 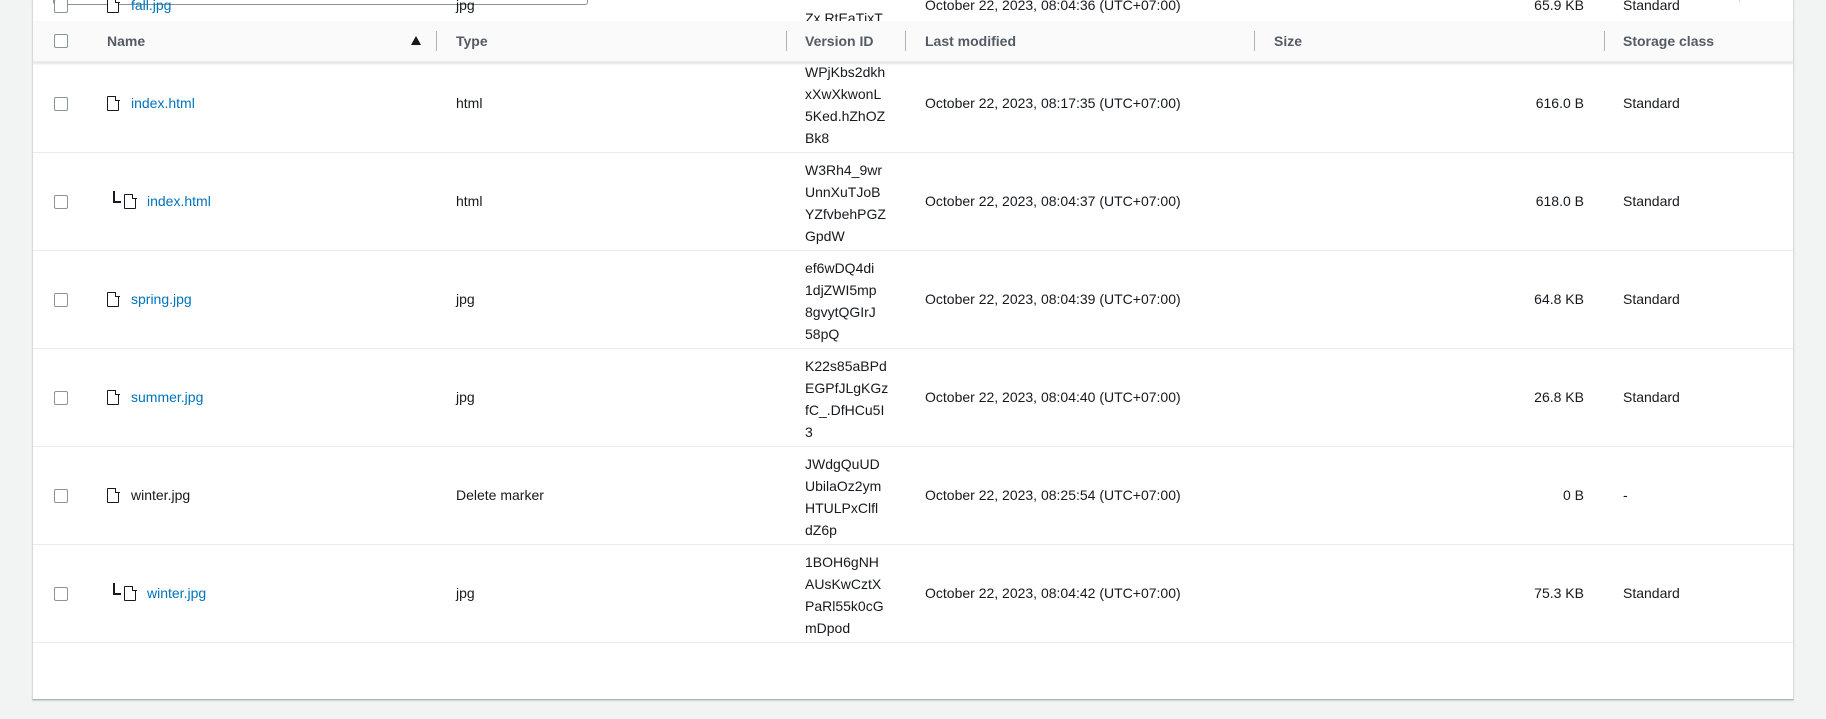 I want to click on version-id-line, so click(x=850, y=3).